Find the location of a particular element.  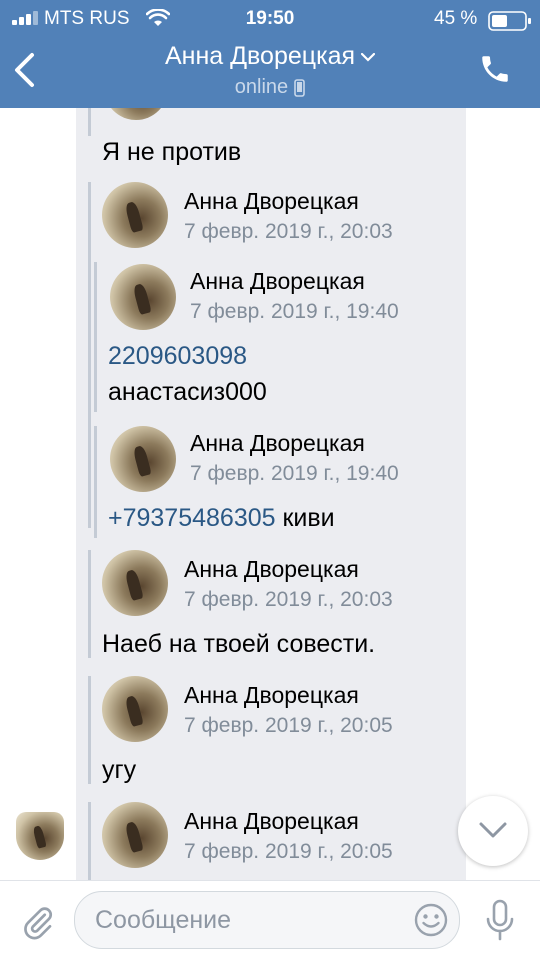

scroll-down-icon is located at coordinates (493, 830).